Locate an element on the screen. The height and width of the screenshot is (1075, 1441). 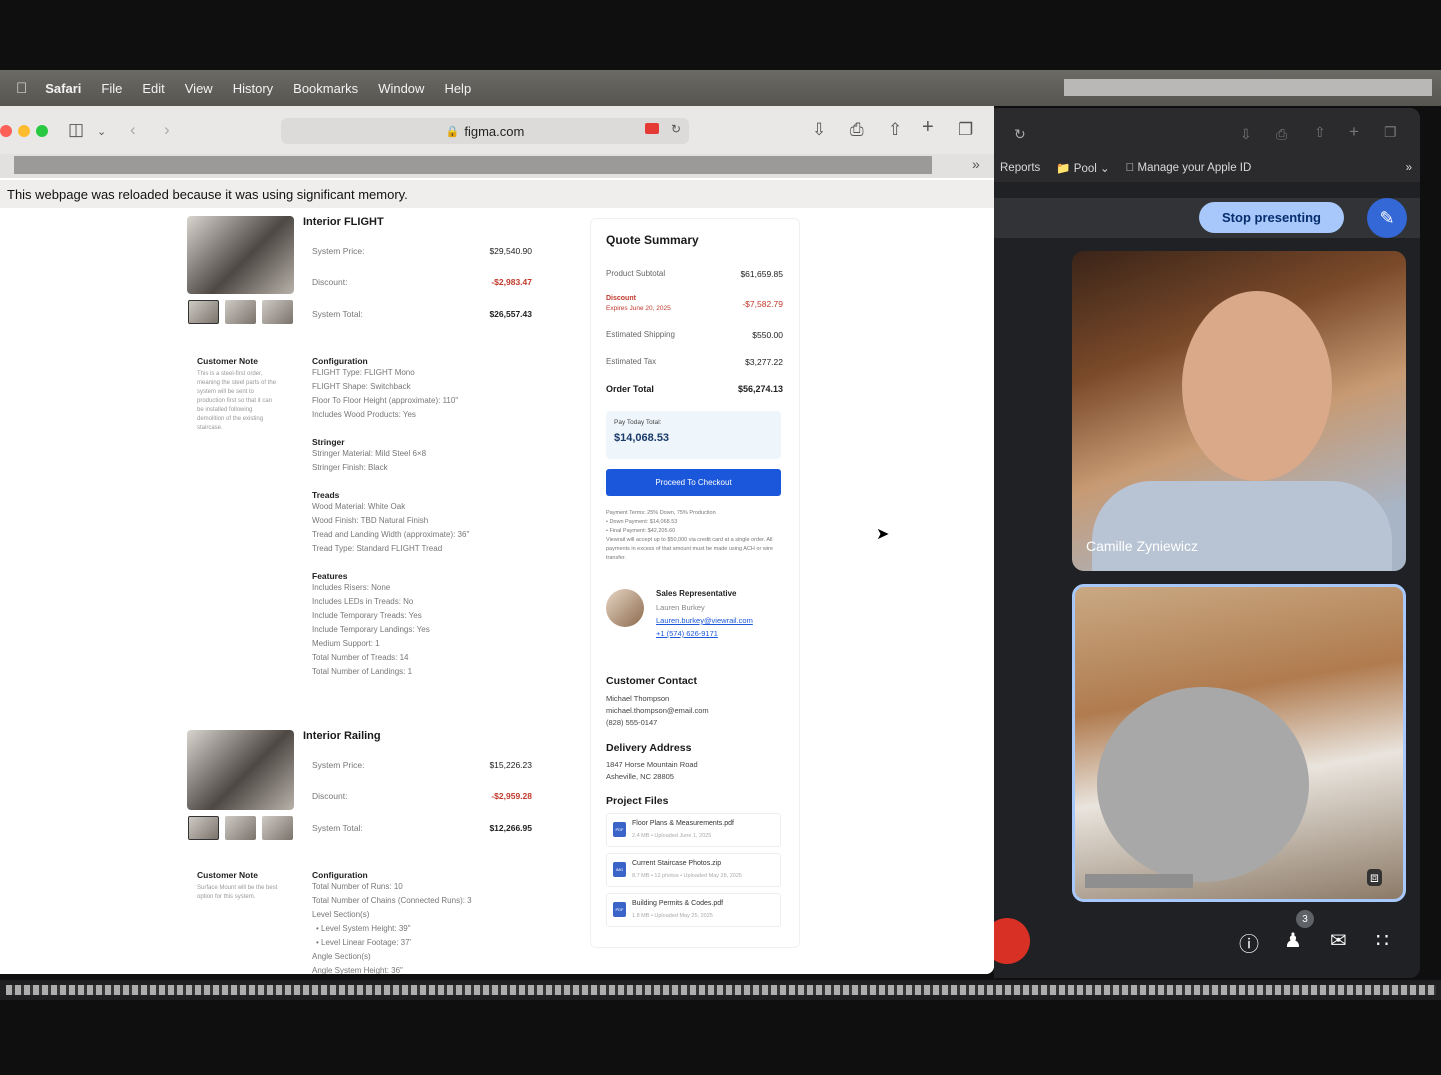
participant-tile-1: Camille Zyniewicz is located at coordinates (1239, 411).